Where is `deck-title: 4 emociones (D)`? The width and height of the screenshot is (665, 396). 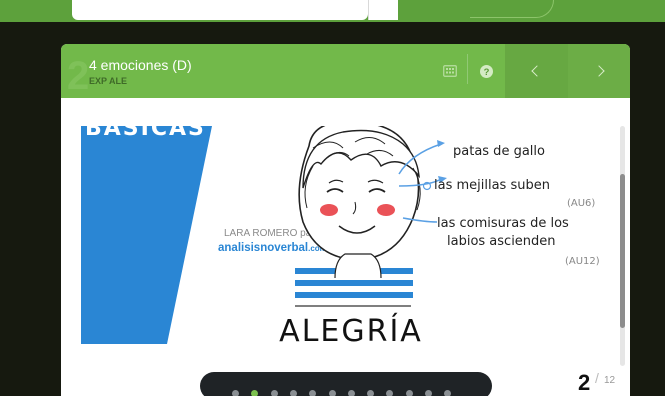
deck-title: 4 emociones (D) is located at coordinates (140, 65).